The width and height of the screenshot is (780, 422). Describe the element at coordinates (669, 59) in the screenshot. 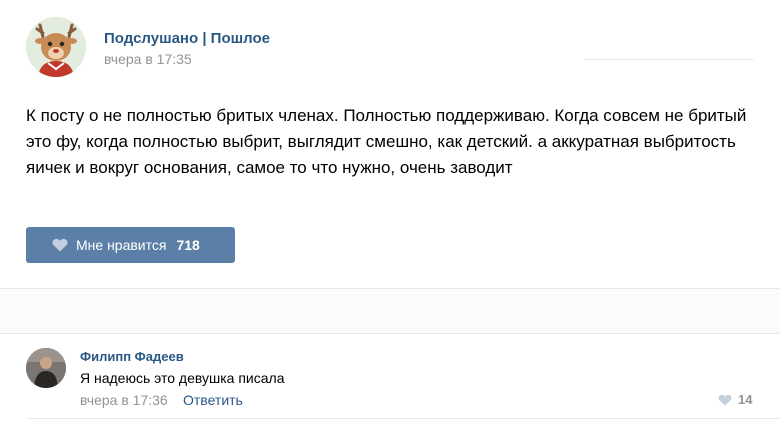

I see `header-divider` at that location.